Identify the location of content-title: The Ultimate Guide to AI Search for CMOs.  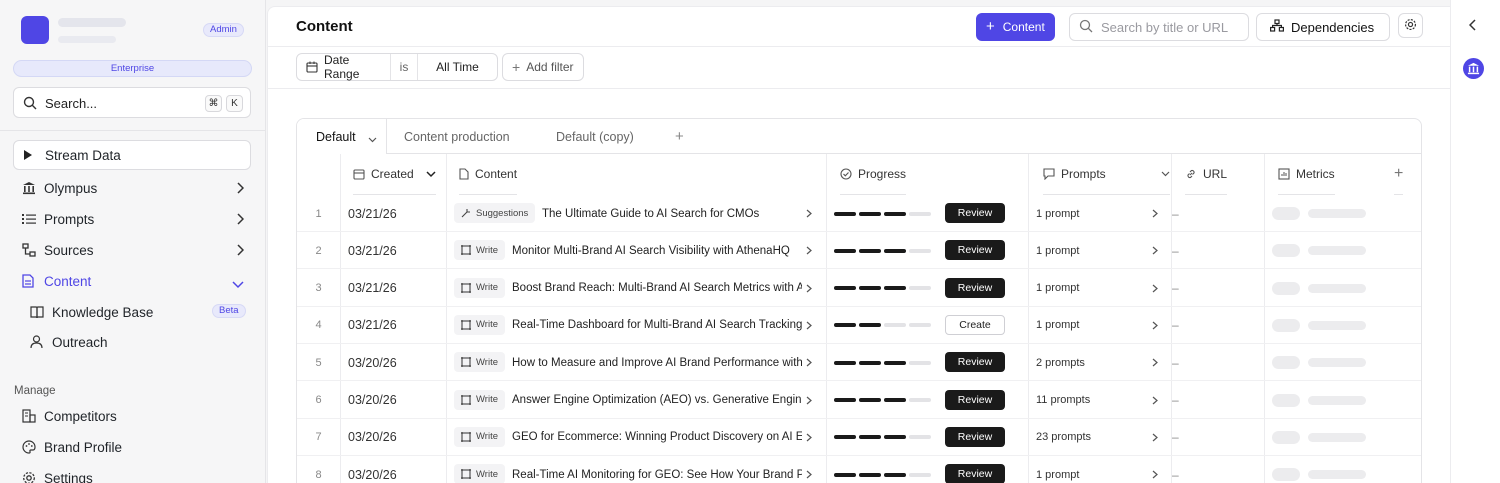
(672, 213).